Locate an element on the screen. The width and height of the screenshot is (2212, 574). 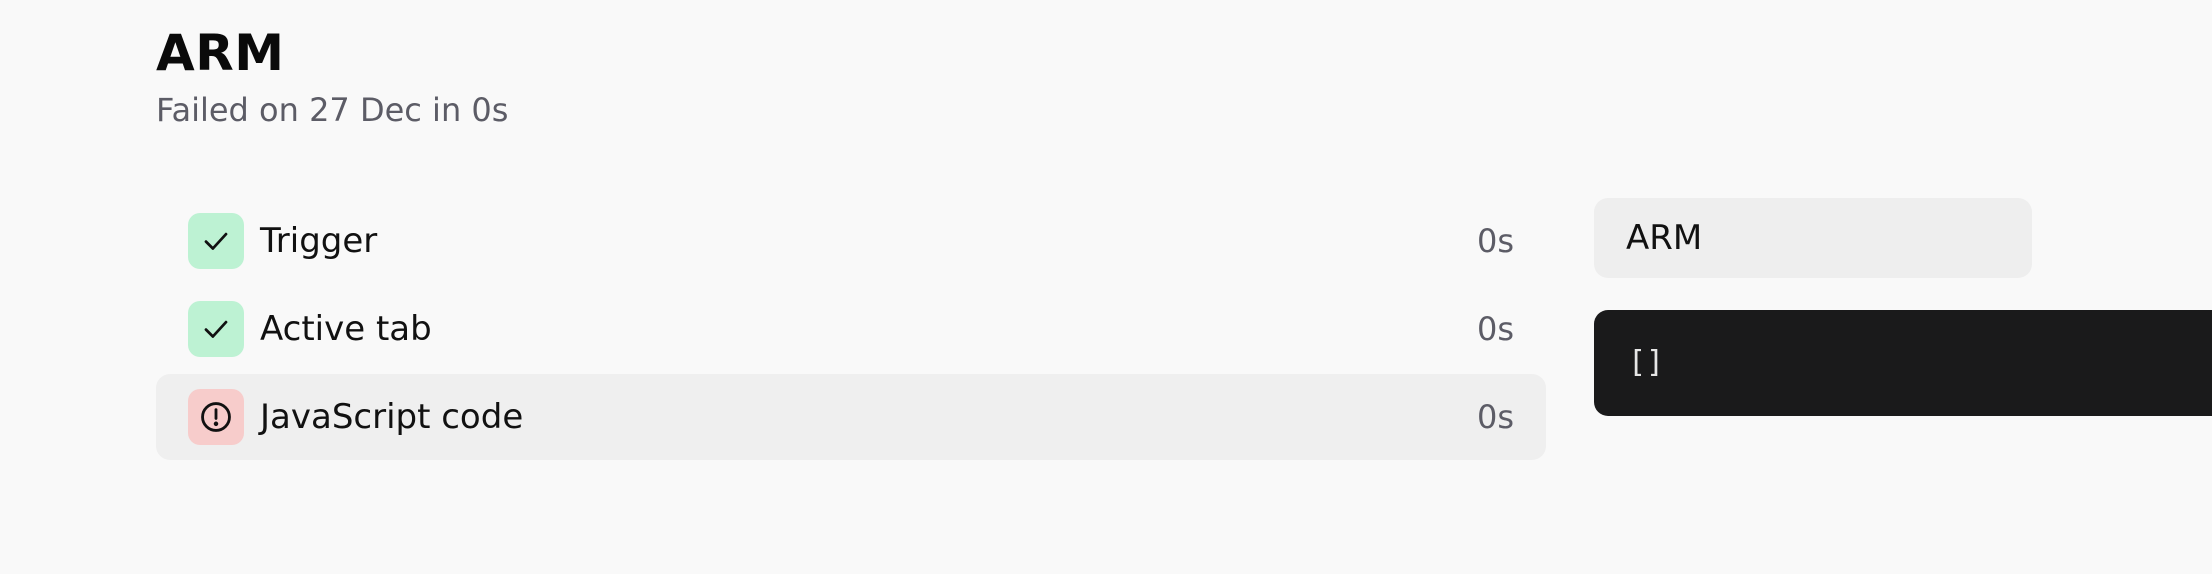
step-row-active-tab: Active tab 0s is located at coordinates (851, 329).